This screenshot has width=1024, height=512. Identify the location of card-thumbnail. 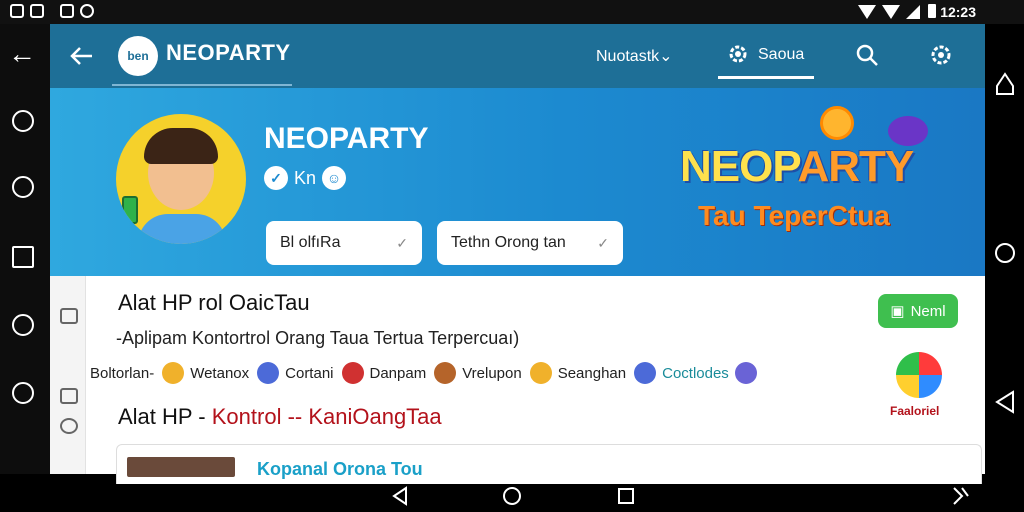
(181, 467).